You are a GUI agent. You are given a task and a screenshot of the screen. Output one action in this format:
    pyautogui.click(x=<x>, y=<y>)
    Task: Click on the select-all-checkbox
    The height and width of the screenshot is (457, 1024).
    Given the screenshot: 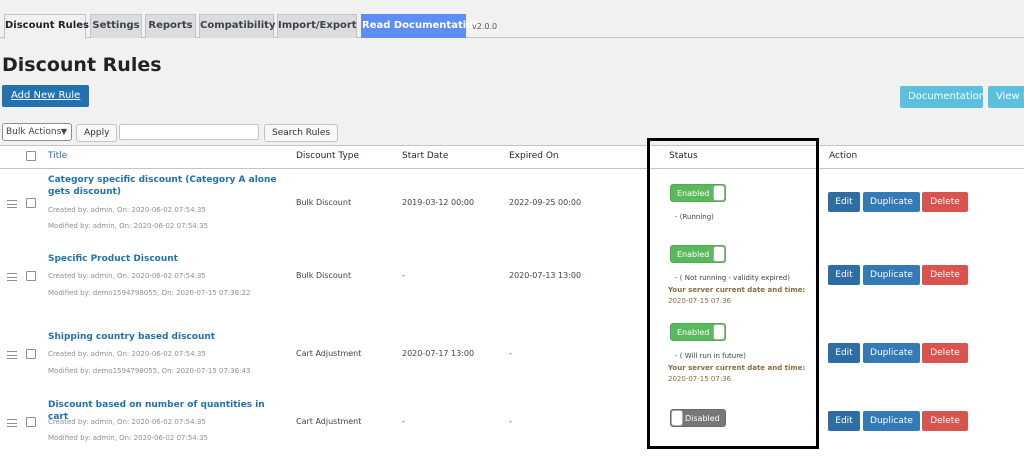 What is the action you would take?
    pyautogui.click(x=31, y=156)
    